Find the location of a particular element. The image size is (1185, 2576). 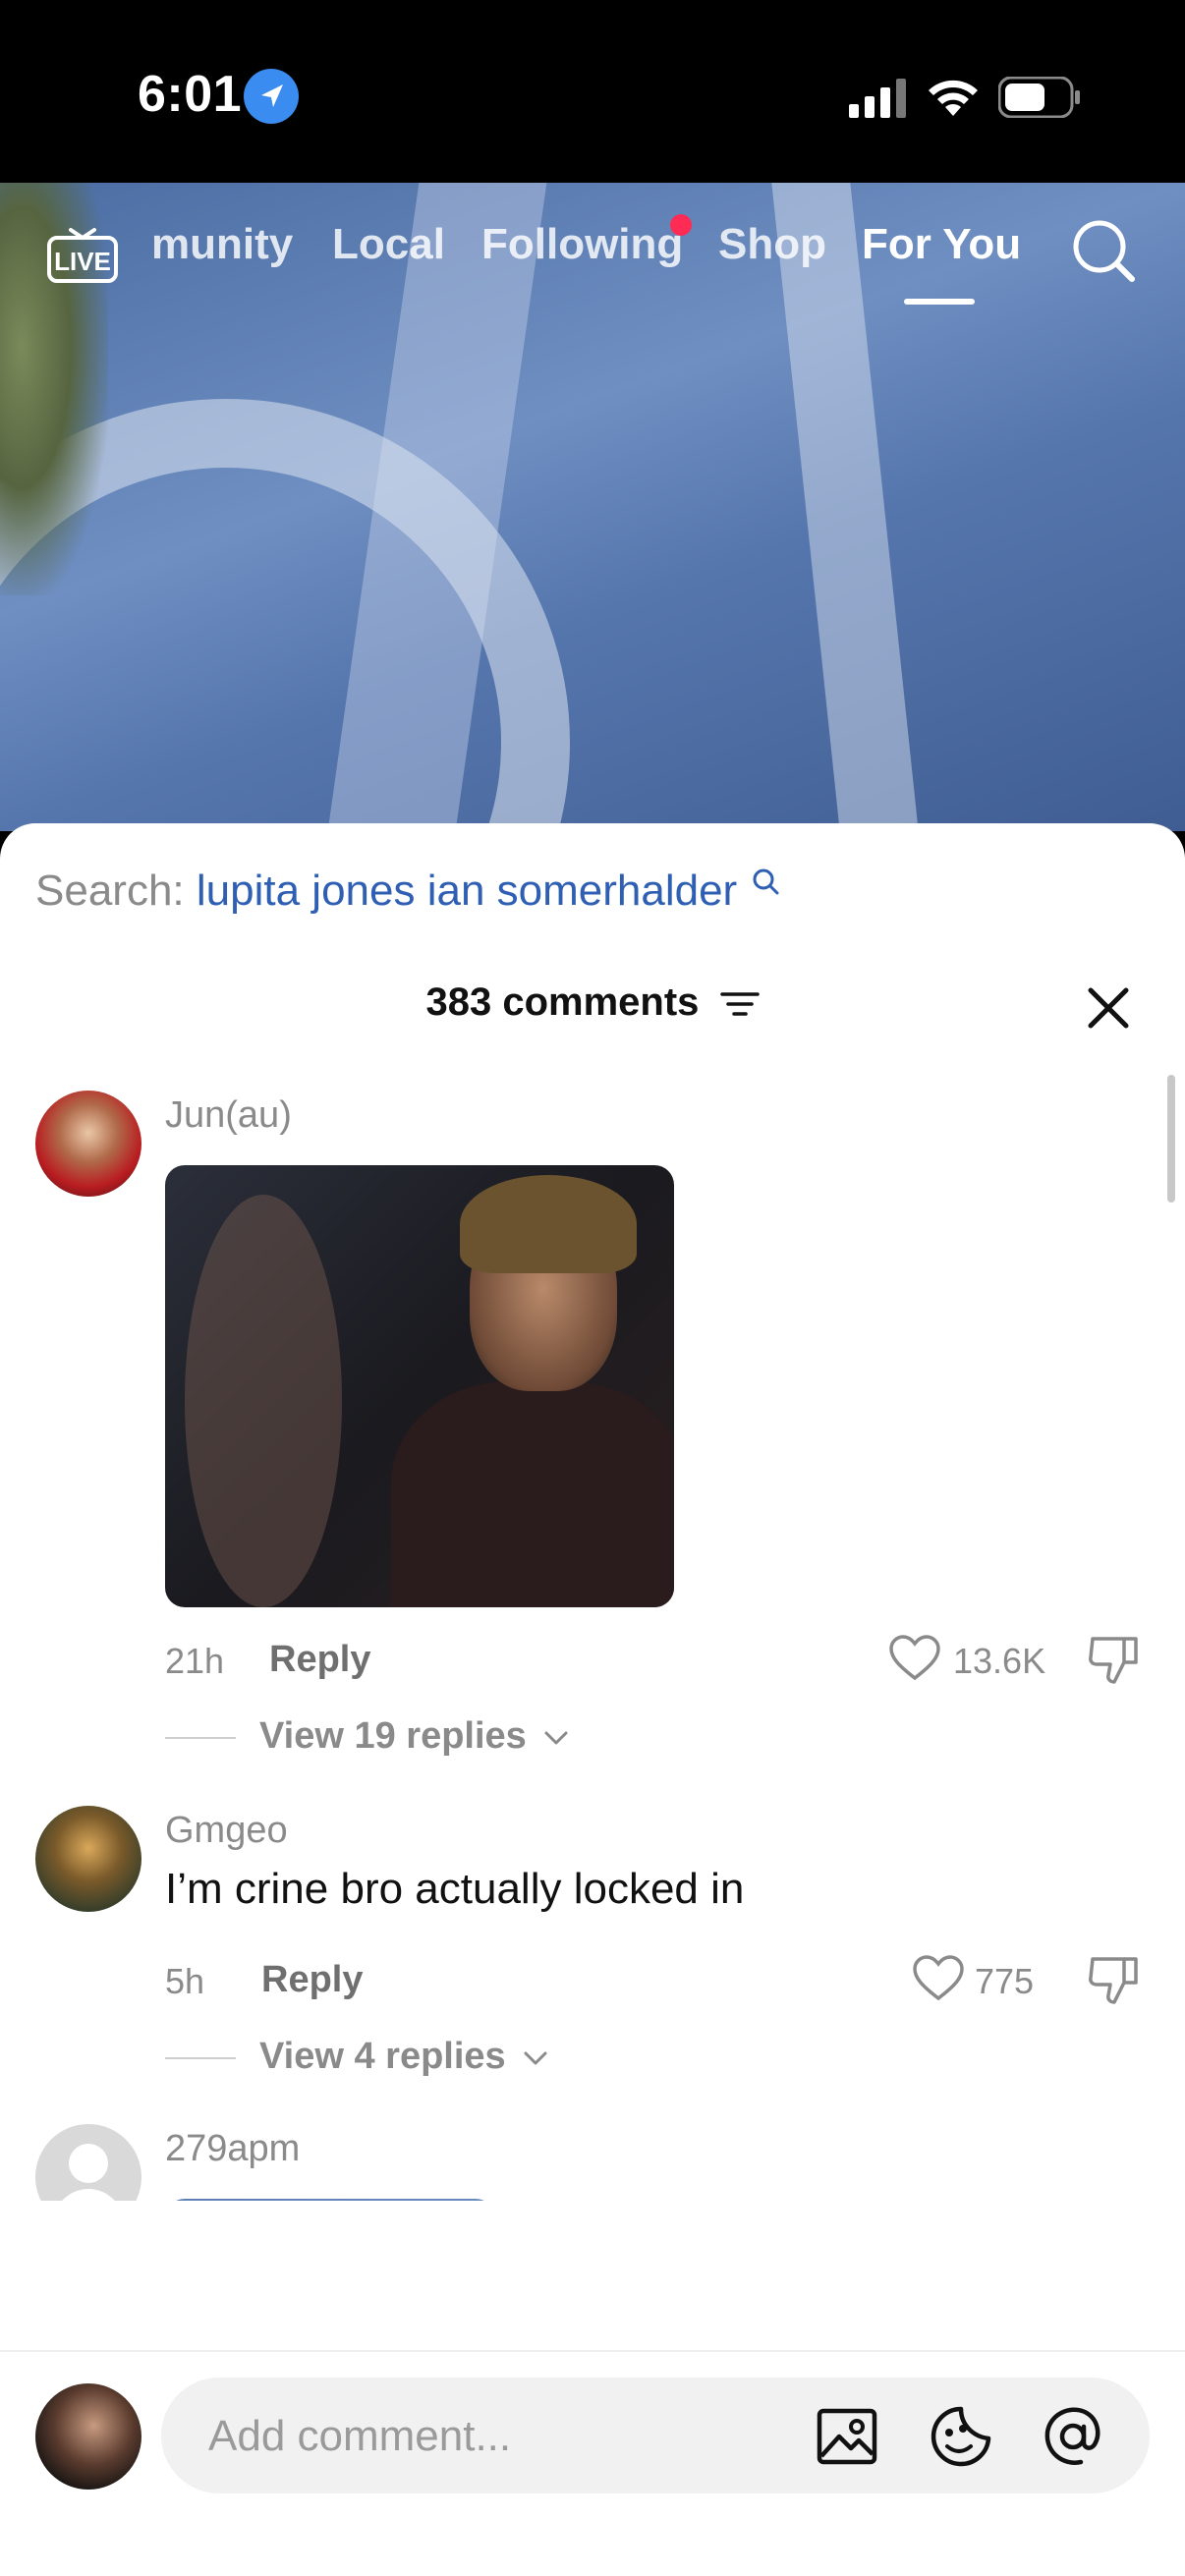

status-time: 6:01 is located at coordinates (191, 94).